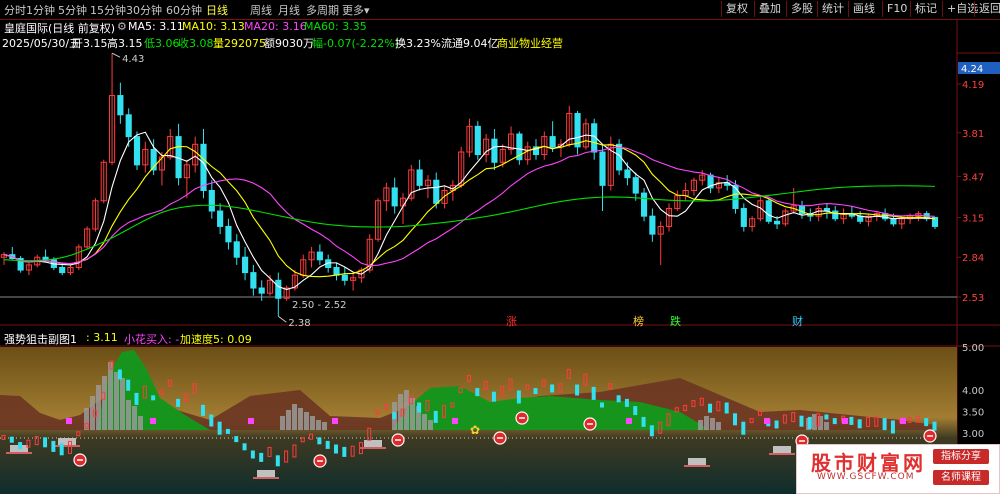 The width and height of the screenshot is (1000, 494). What do you see at coordinates (866, 477) in the screenshot?
I see `watermark-url: WWW.GSCFW.COM` at bounding box center [866, 477].